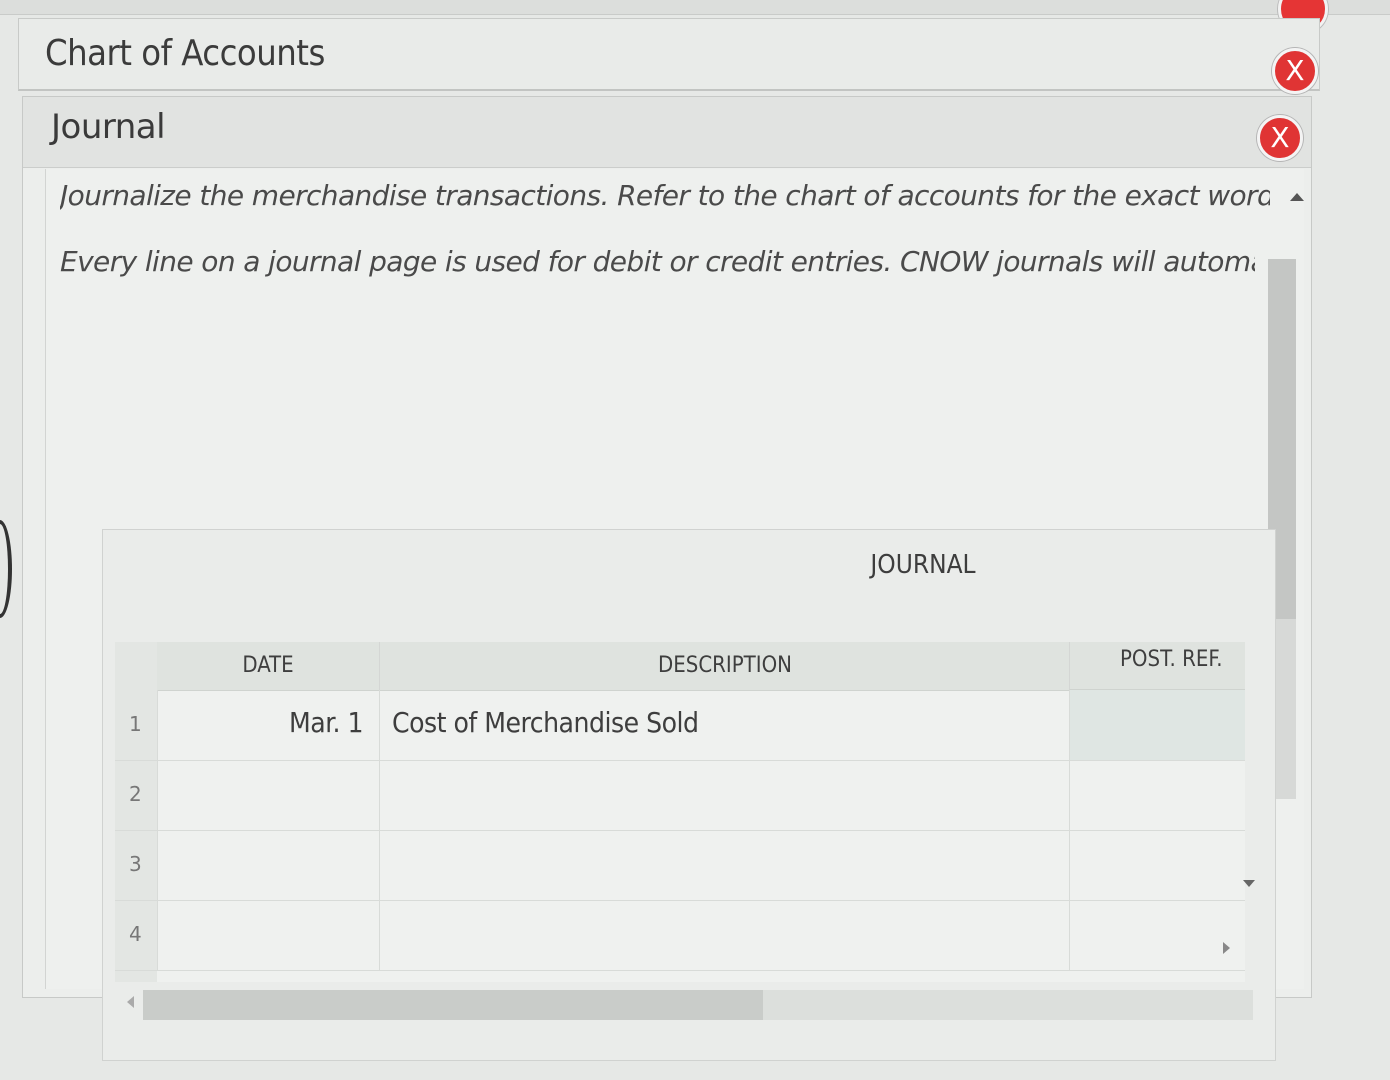 The width and height of the screenshot is (1390, 1080). What do you see at coordinates (695, 7) in the screenshot?
I see `top-strip` at bounding box center [695, 7].